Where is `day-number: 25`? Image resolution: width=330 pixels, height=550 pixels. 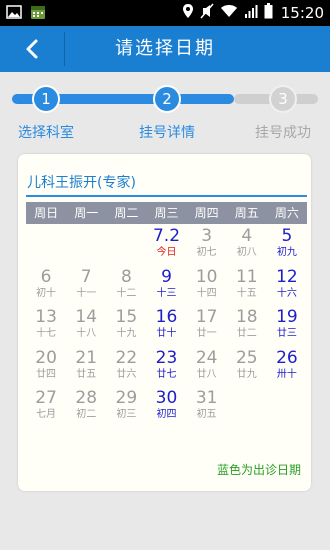 day-number: 25 is located at coordinates (246, 357).